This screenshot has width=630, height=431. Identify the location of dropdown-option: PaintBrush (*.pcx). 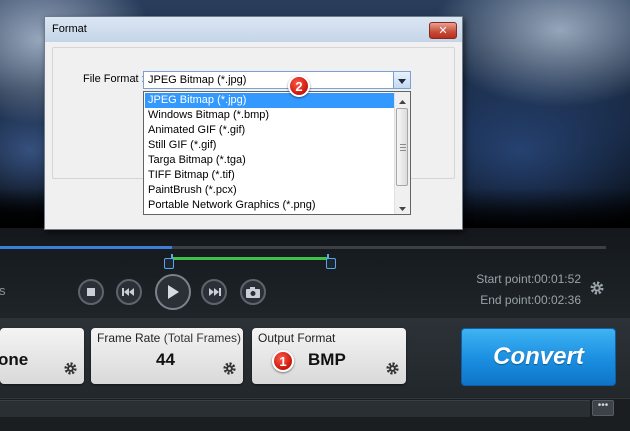
(269, 190).